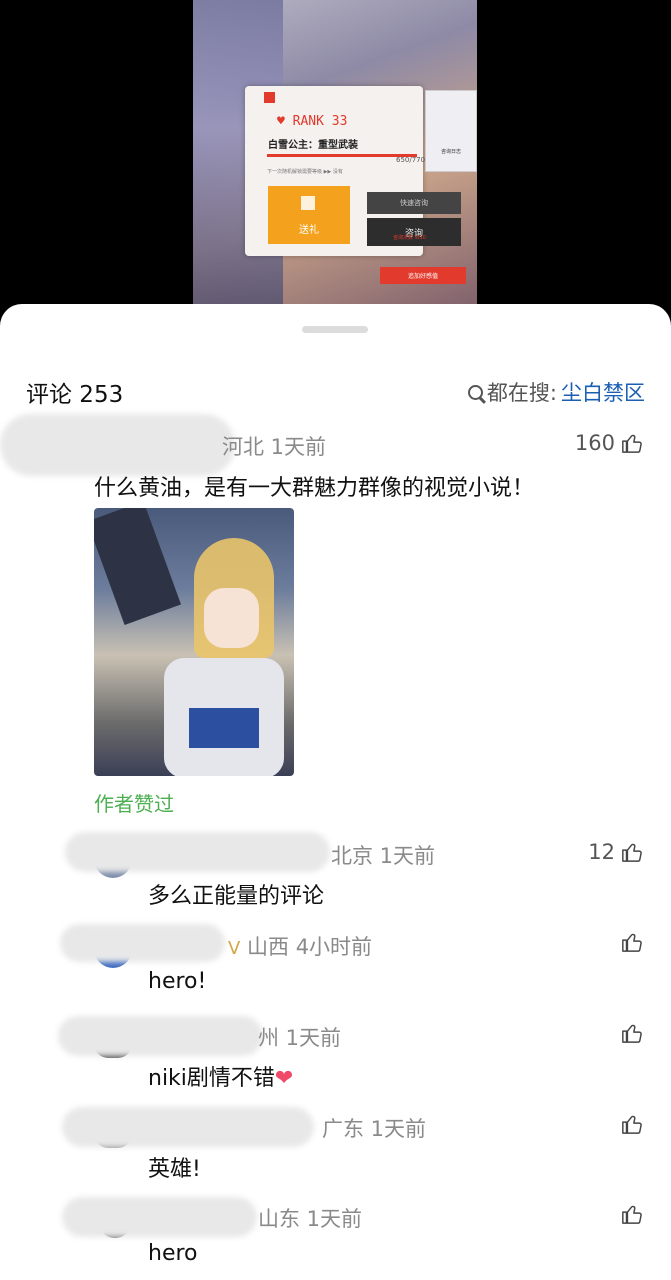 The height and width of the screenshot is (1280, 671). What do you see at coordinates (342, 155) in the screenshot?
I see `rank-progress-bar` at bounding box center [342, 155].